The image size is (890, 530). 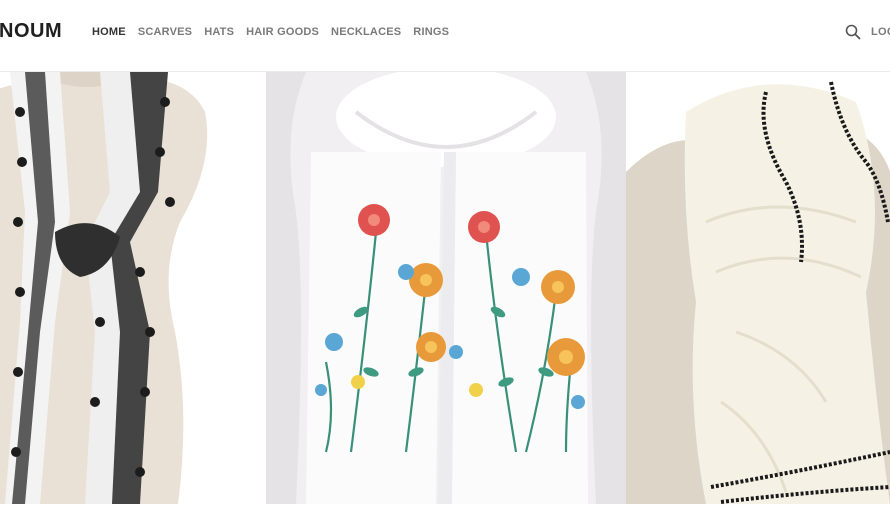 I want to click on search-icon, so click(x=853, y=32).